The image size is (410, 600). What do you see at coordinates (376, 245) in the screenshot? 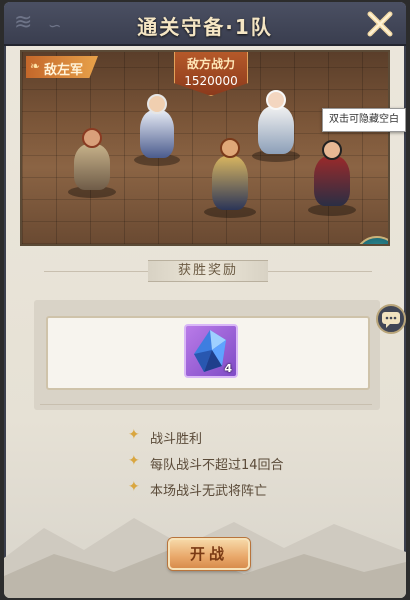
I see `switch-army-label: 右军` at bounding box center [376, 245].